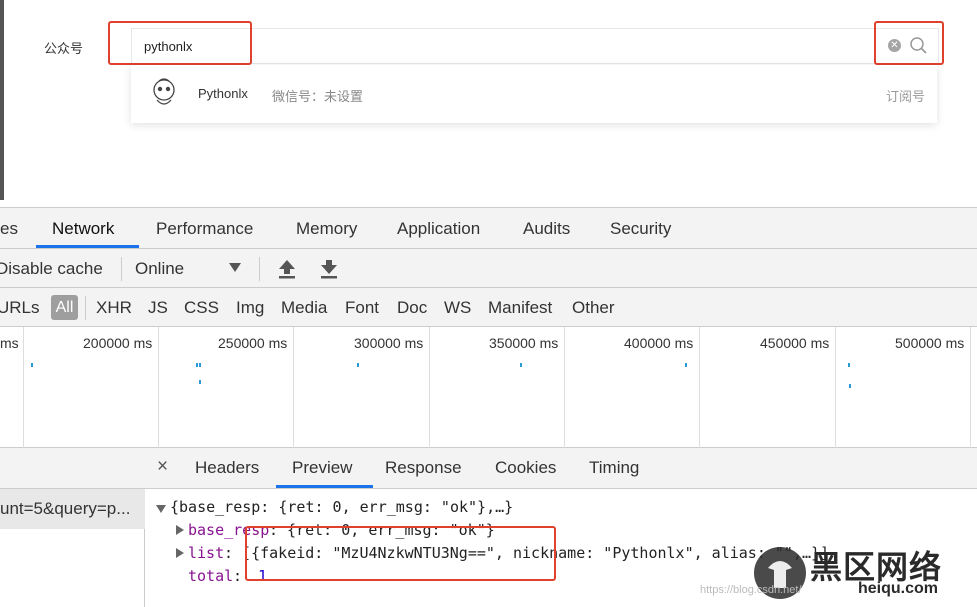 The image size is (977, 607). I want to click on search-highlight-box, so click(180, 43).